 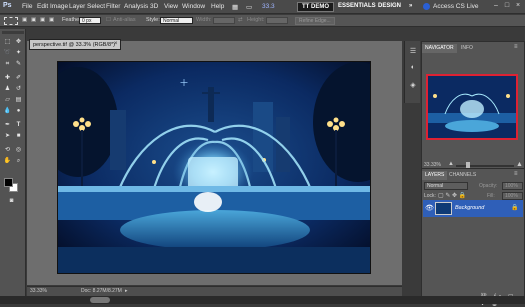 I want to click on opacity-label: Opacity:, so click(x=488, y=186).